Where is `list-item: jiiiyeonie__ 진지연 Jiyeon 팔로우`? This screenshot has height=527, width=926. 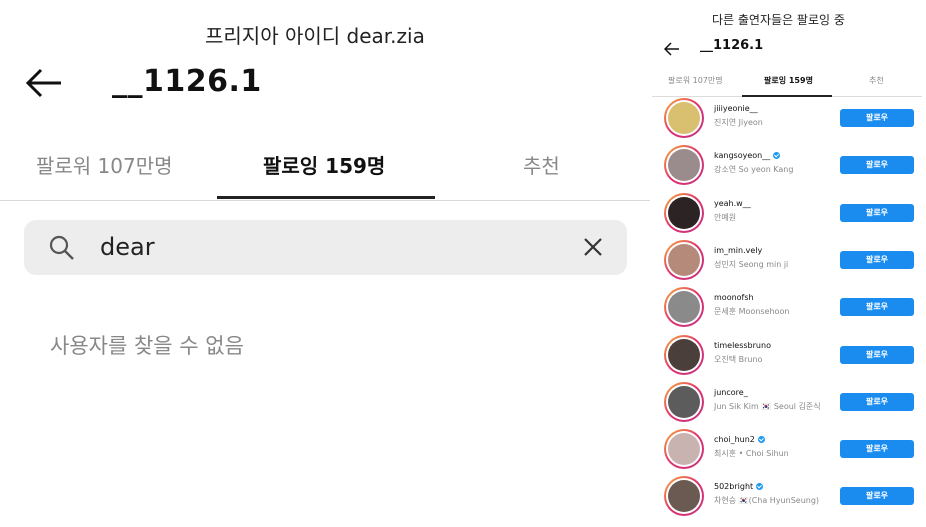 list-item: jiiiyeonie__ 진지연 Jiyeon 팔로우 is located at coordinates (789, 119).